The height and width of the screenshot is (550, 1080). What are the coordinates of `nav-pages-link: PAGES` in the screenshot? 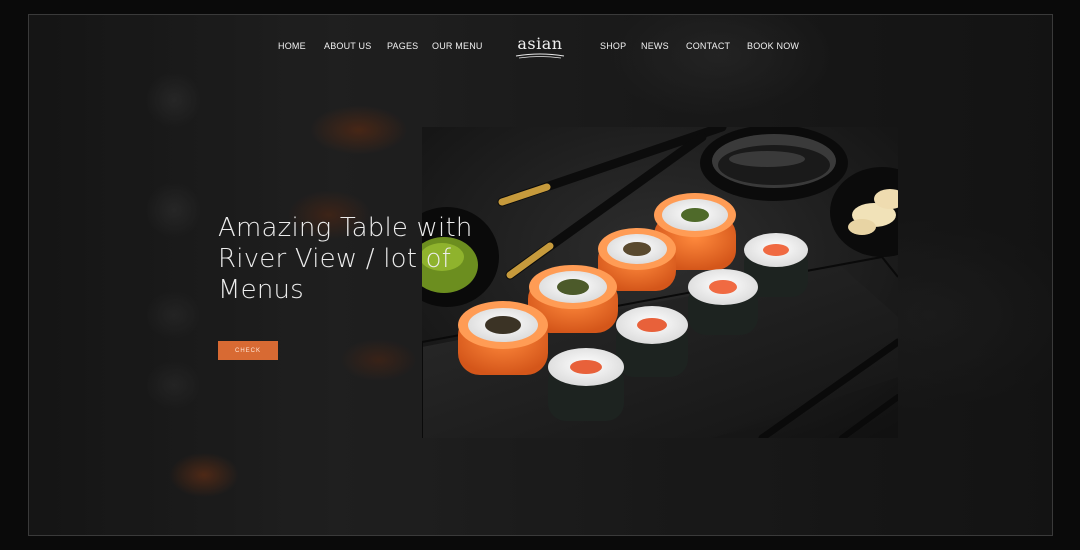 It's located at (402, 46).